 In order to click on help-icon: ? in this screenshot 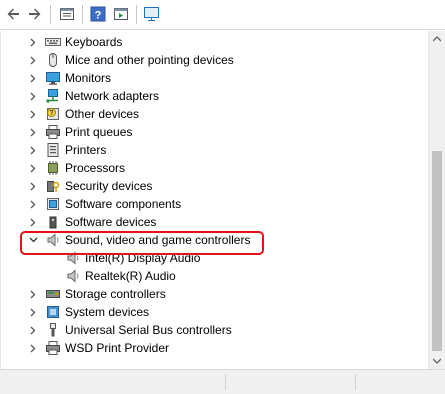, I will do `click(98, 14)`.